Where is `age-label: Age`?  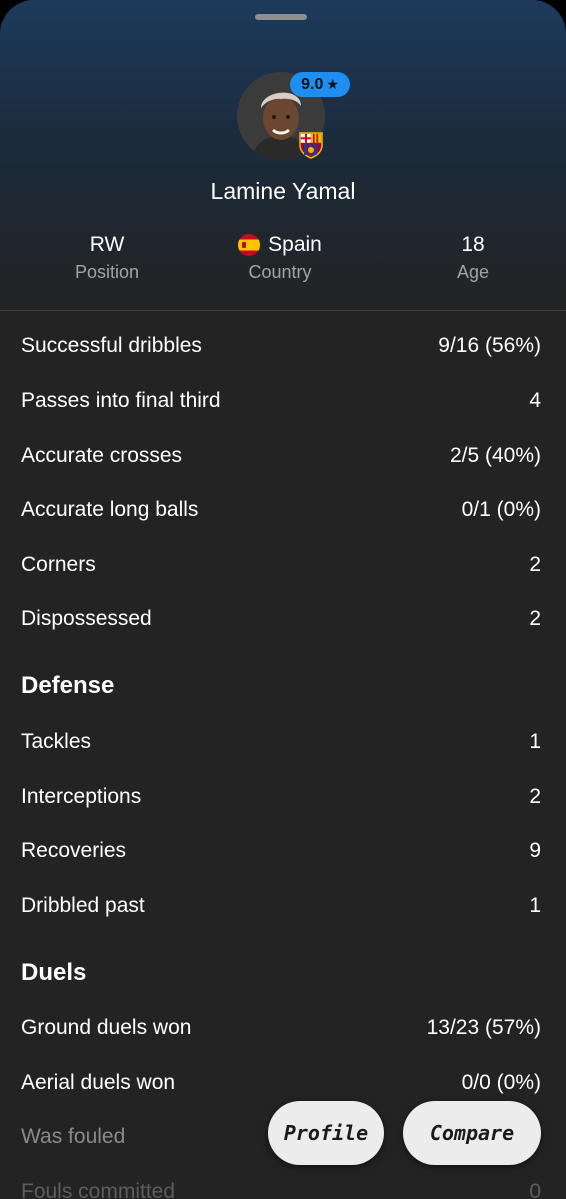 age-label: Age is located at coordinates (473, 272).